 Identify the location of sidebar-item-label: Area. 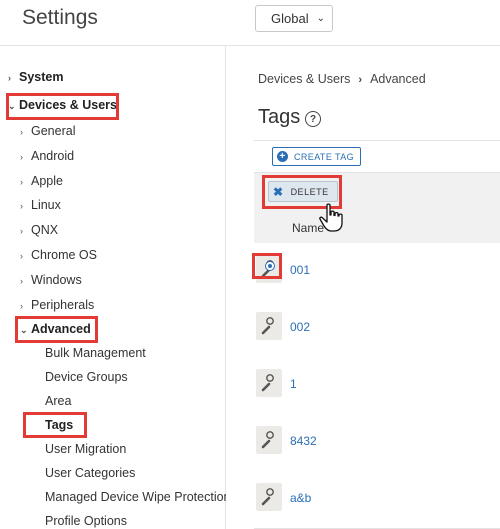
(58, 401).